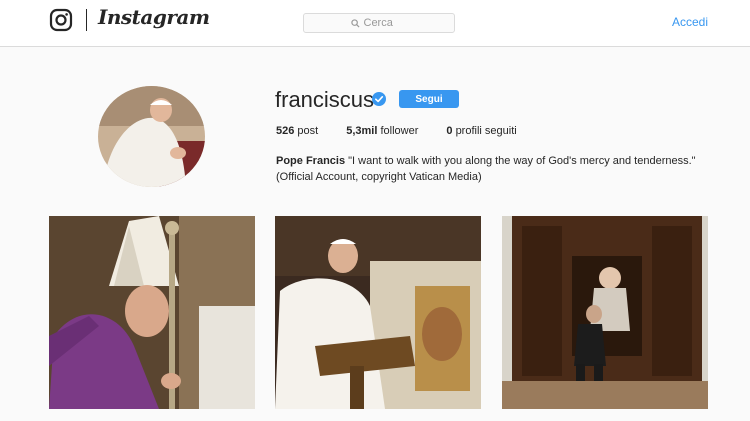 This screenshot has width=750, height=421. What do you see at coordinates (429, 99) in the screenshot?
I see `follow-button: Segui` at bounding box center [429, 99].